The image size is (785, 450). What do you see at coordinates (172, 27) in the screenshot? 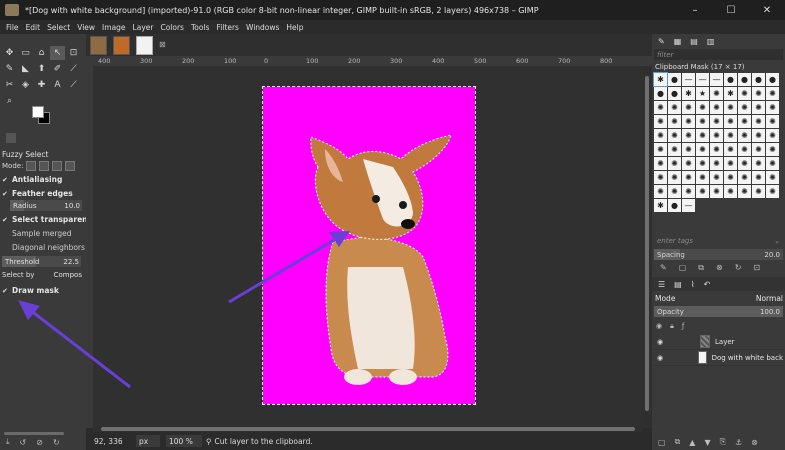
I see `menu-colors: Colors` at bounding box center [172, 27].